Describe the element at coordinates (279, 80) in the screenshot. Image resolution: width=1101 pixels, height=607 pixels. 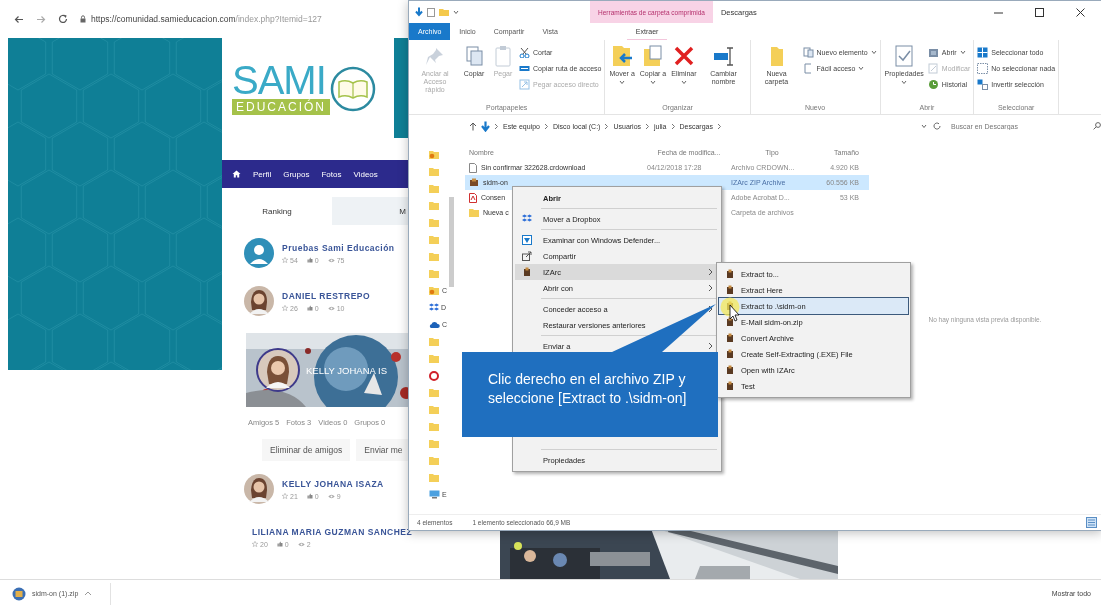
I see `logo-word: SAMI` at that location.